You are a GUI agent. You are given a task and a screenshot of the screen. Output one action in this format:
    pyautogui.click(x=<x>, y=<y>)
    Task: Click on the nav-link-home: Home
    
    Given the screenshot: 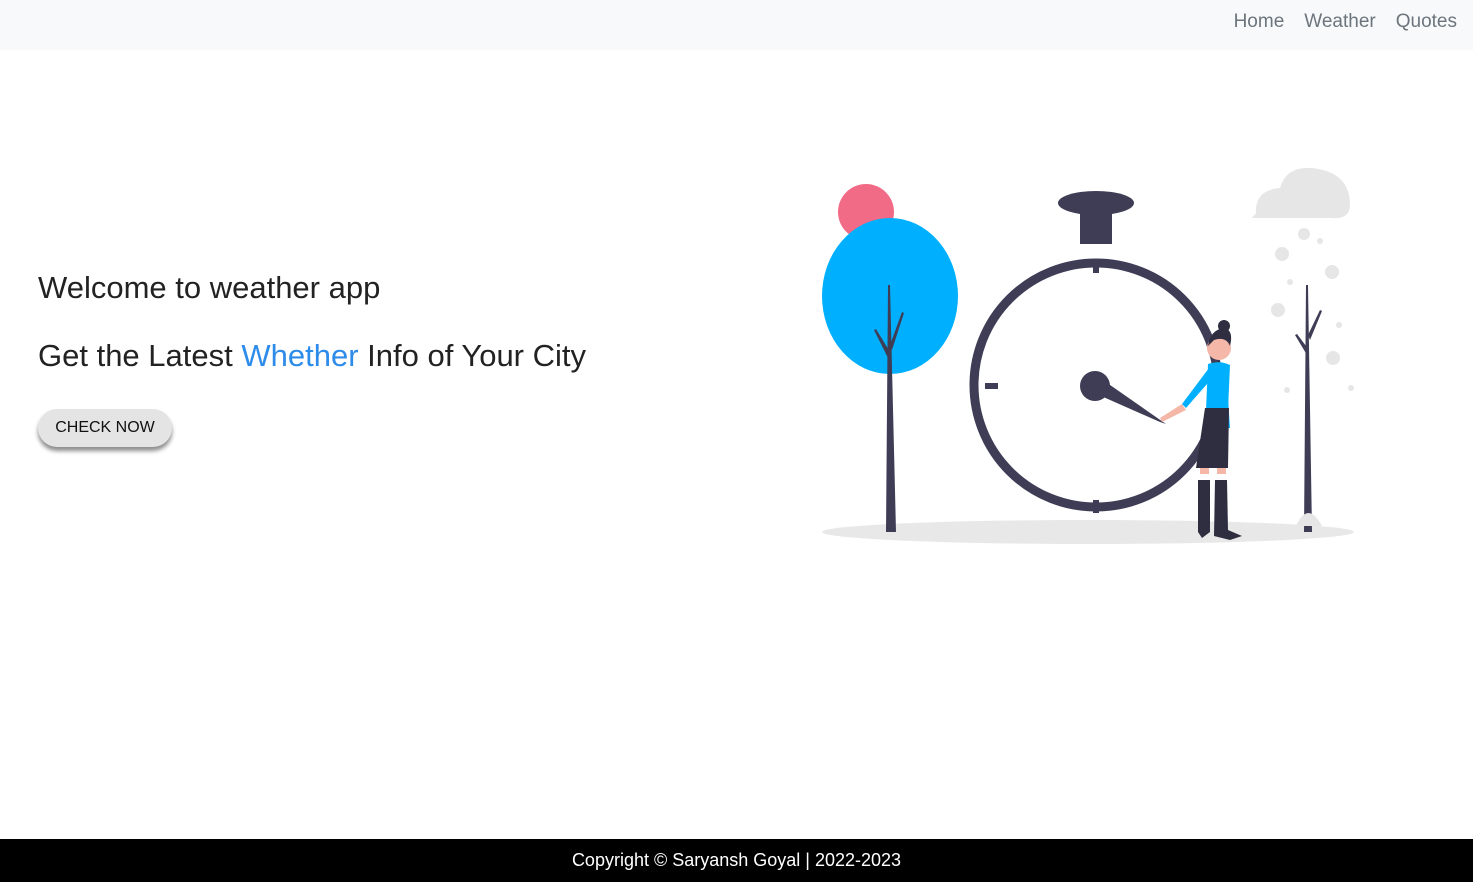 What is the action you would take?
    pyautogui.click(x=1259, y=22)
    